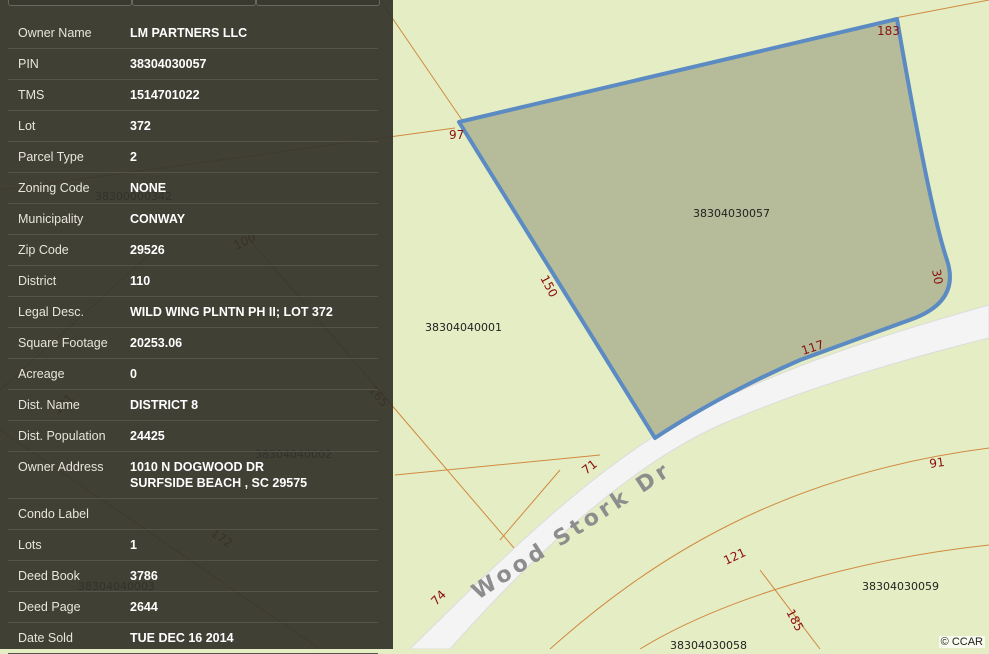 Image resolution: width=989 pixels, height=654 pixels. What do you see at coordinates (133, 545) in the screenshot?
I see `row-value: 1` at bounding box center [133, 545].